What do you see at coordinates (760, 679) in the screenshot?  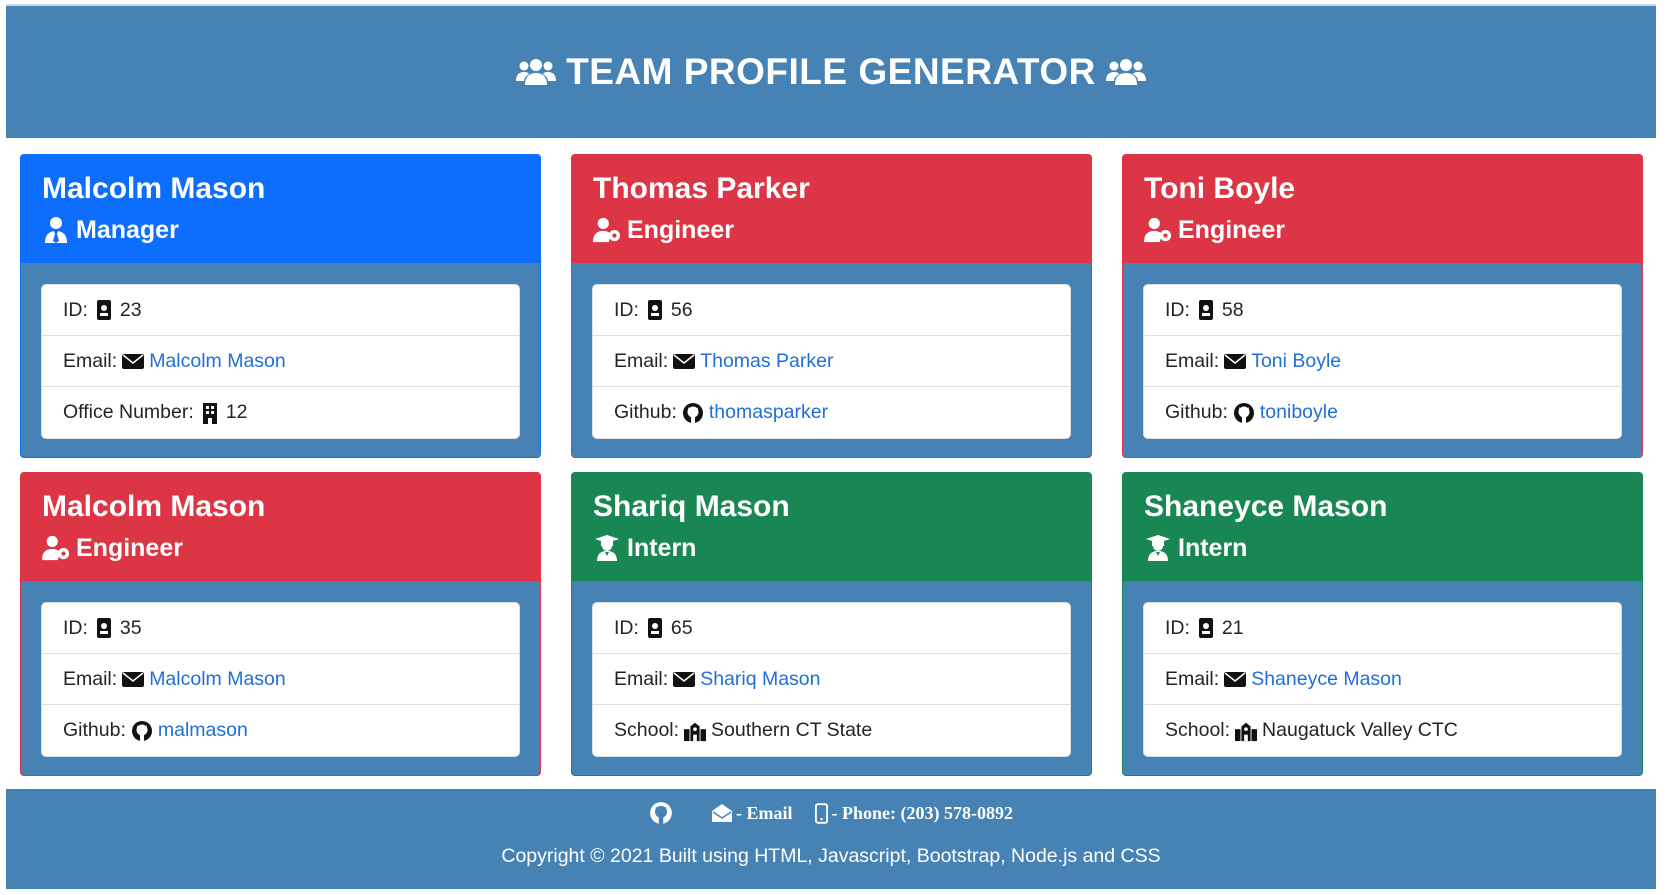 I see `email-link: Shariq Mason` at bounding box center [760, 679].